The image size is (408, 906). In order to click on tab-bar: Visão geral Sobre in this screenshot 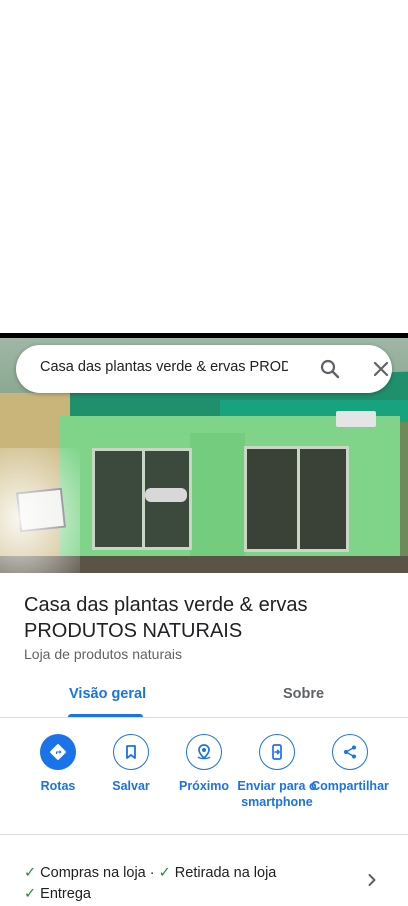, I will do `click(204, 697)`.